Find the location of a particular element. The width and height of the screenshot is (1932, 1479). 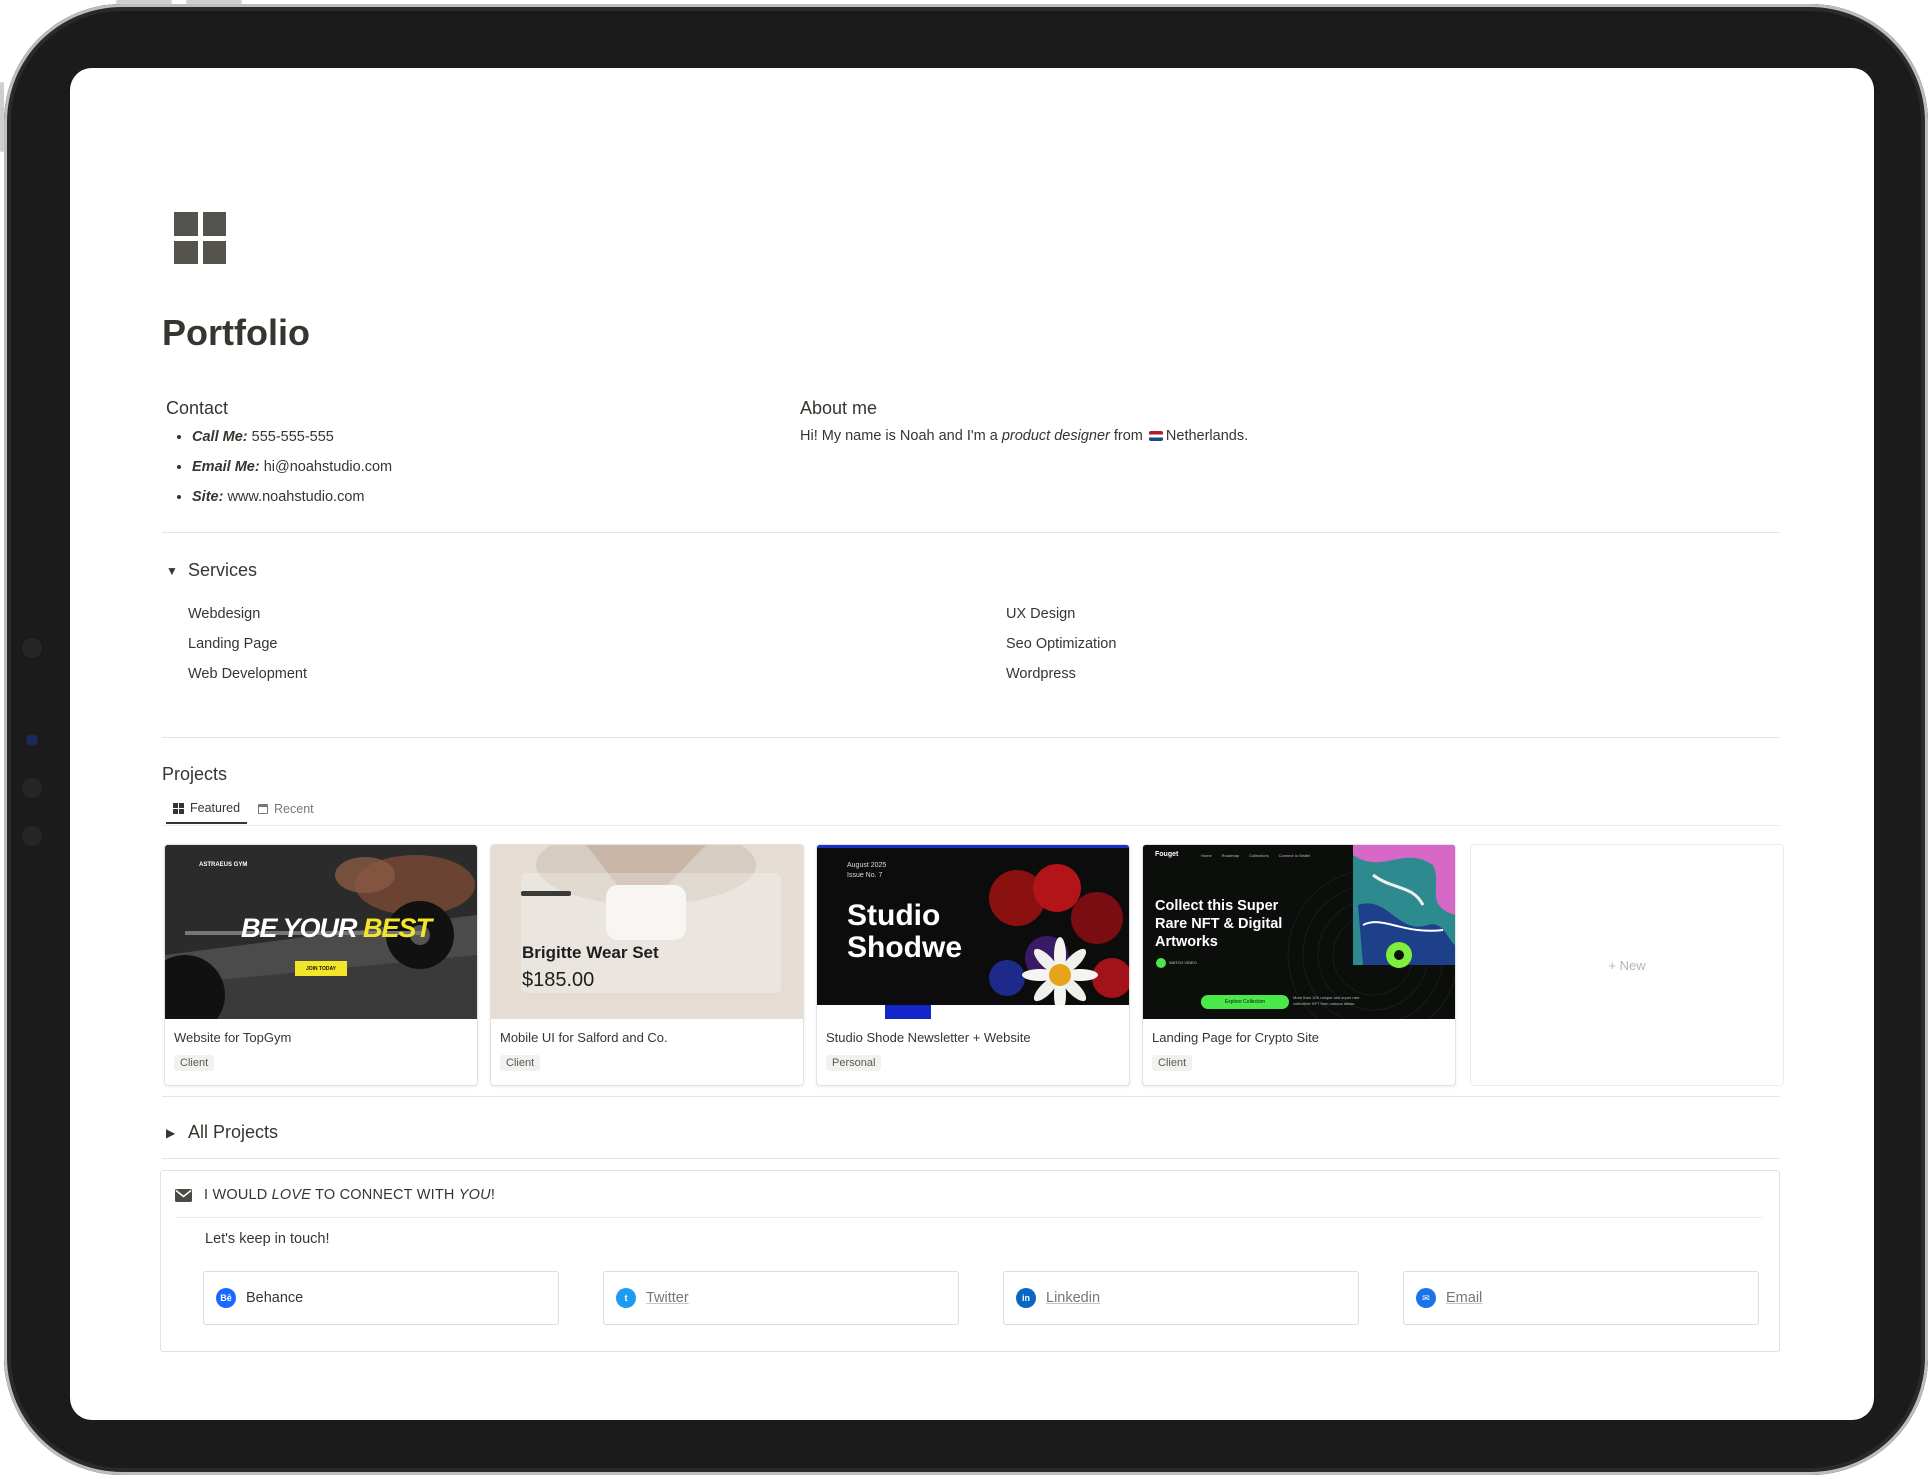

all-projects-toggle: ▶ All Projects is located at coordinates (222, 1132).